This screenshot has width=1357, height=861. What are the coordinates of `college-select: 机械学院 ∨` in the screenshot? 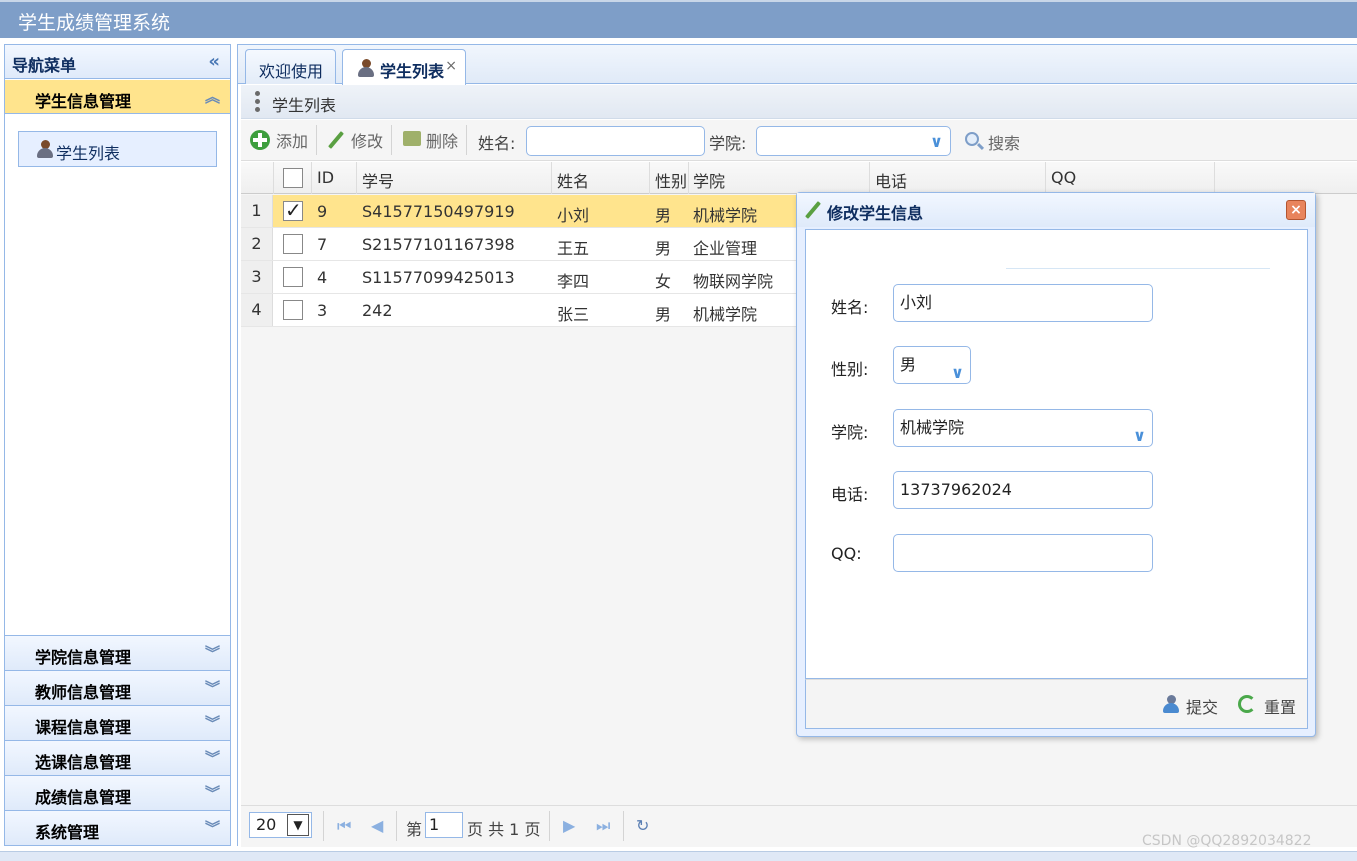 It's located at (1023, 428).